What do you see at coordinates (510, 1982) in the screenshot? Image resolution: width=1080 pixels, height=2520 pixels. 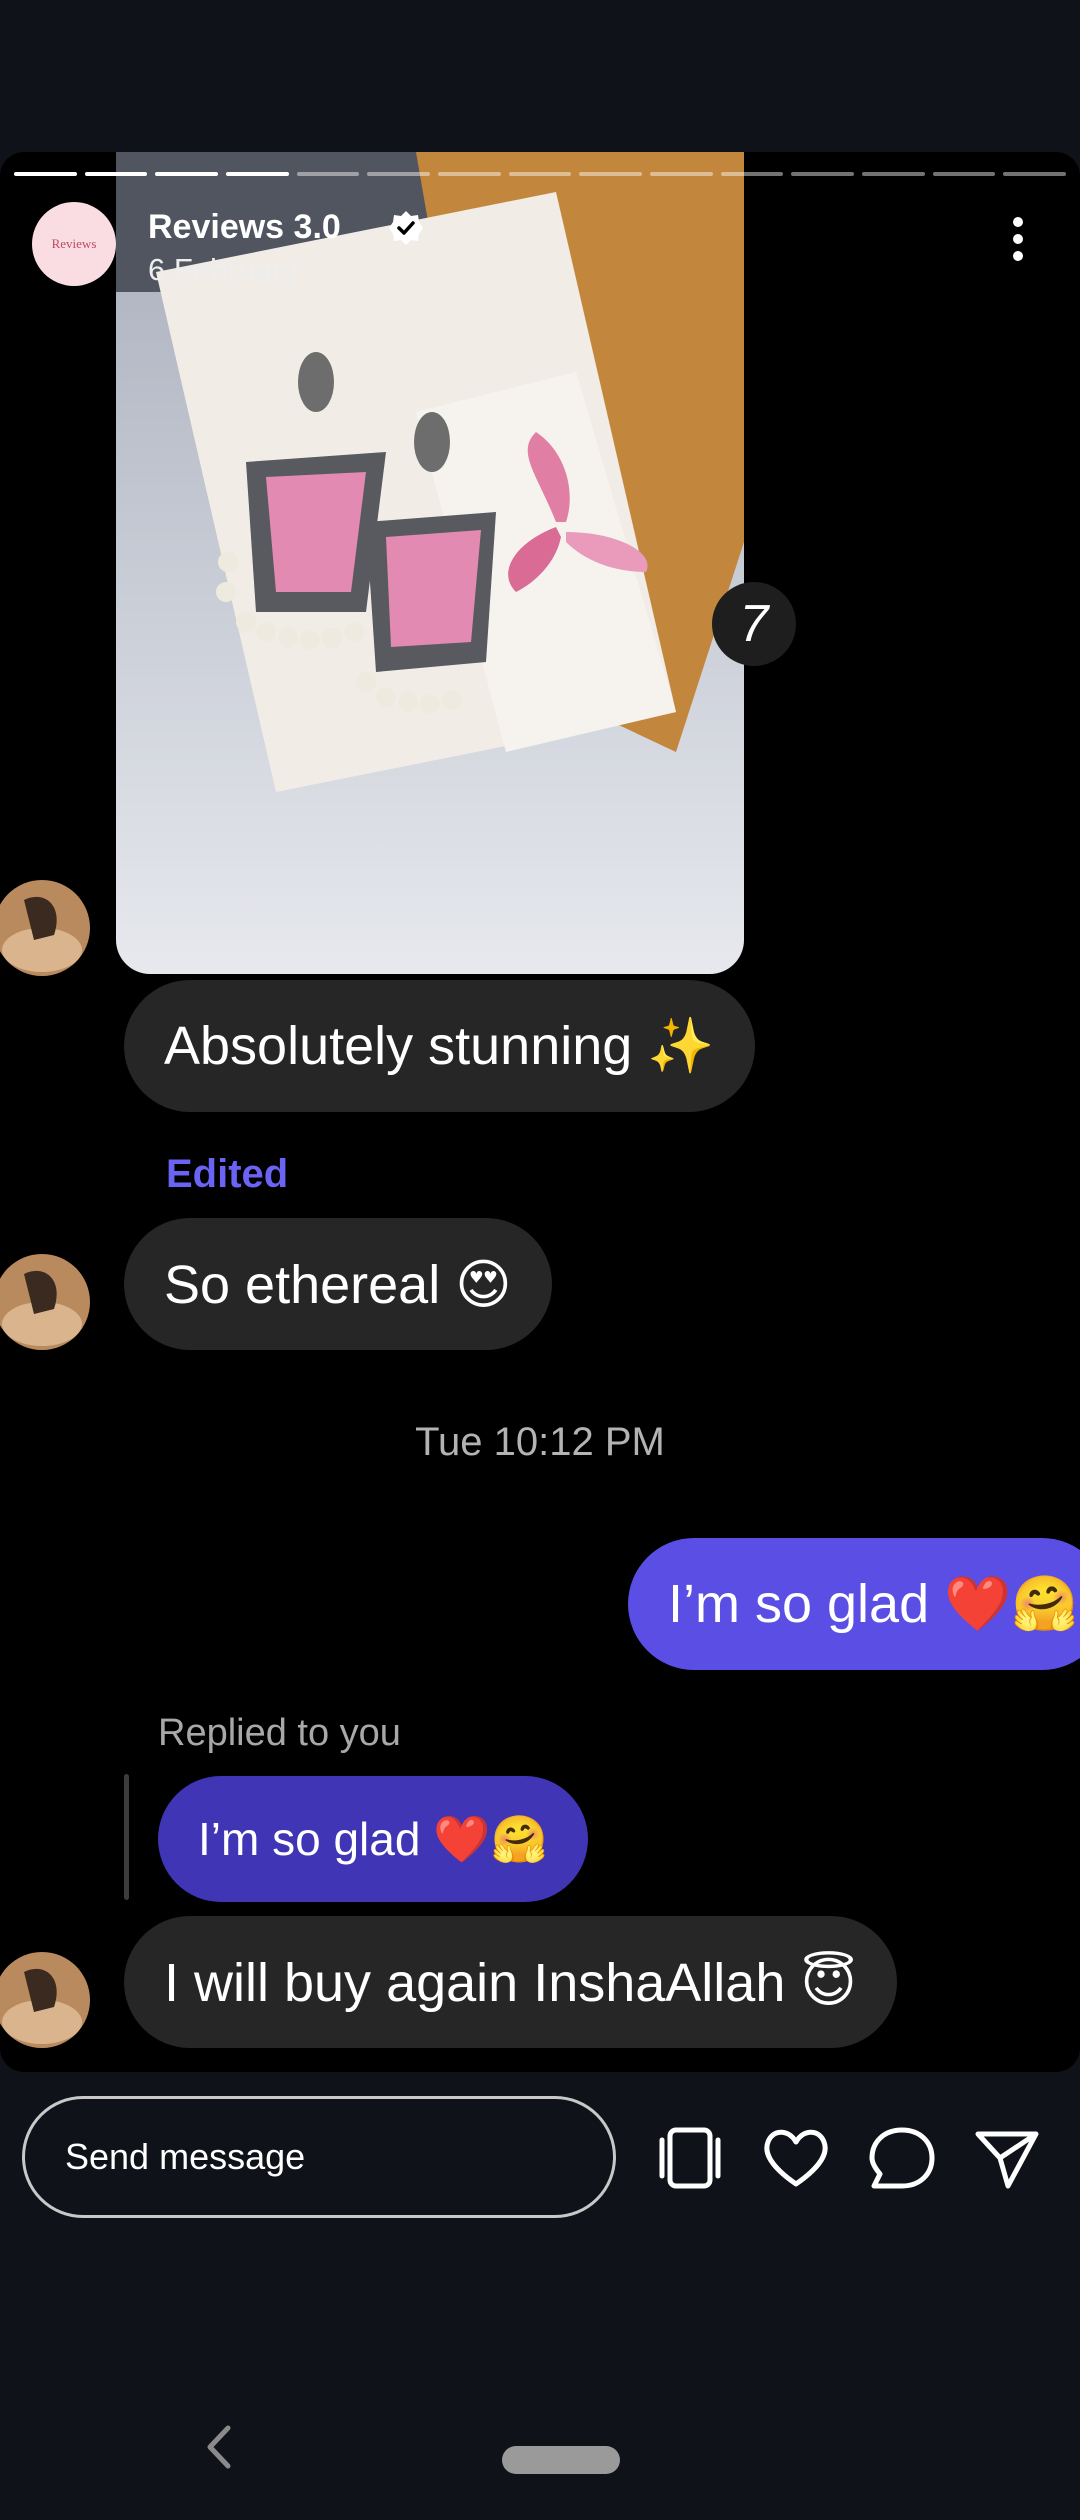 I see `message-bubble-3: I will buy again InshaAllah 😇` at bounding box center [510, 1982].